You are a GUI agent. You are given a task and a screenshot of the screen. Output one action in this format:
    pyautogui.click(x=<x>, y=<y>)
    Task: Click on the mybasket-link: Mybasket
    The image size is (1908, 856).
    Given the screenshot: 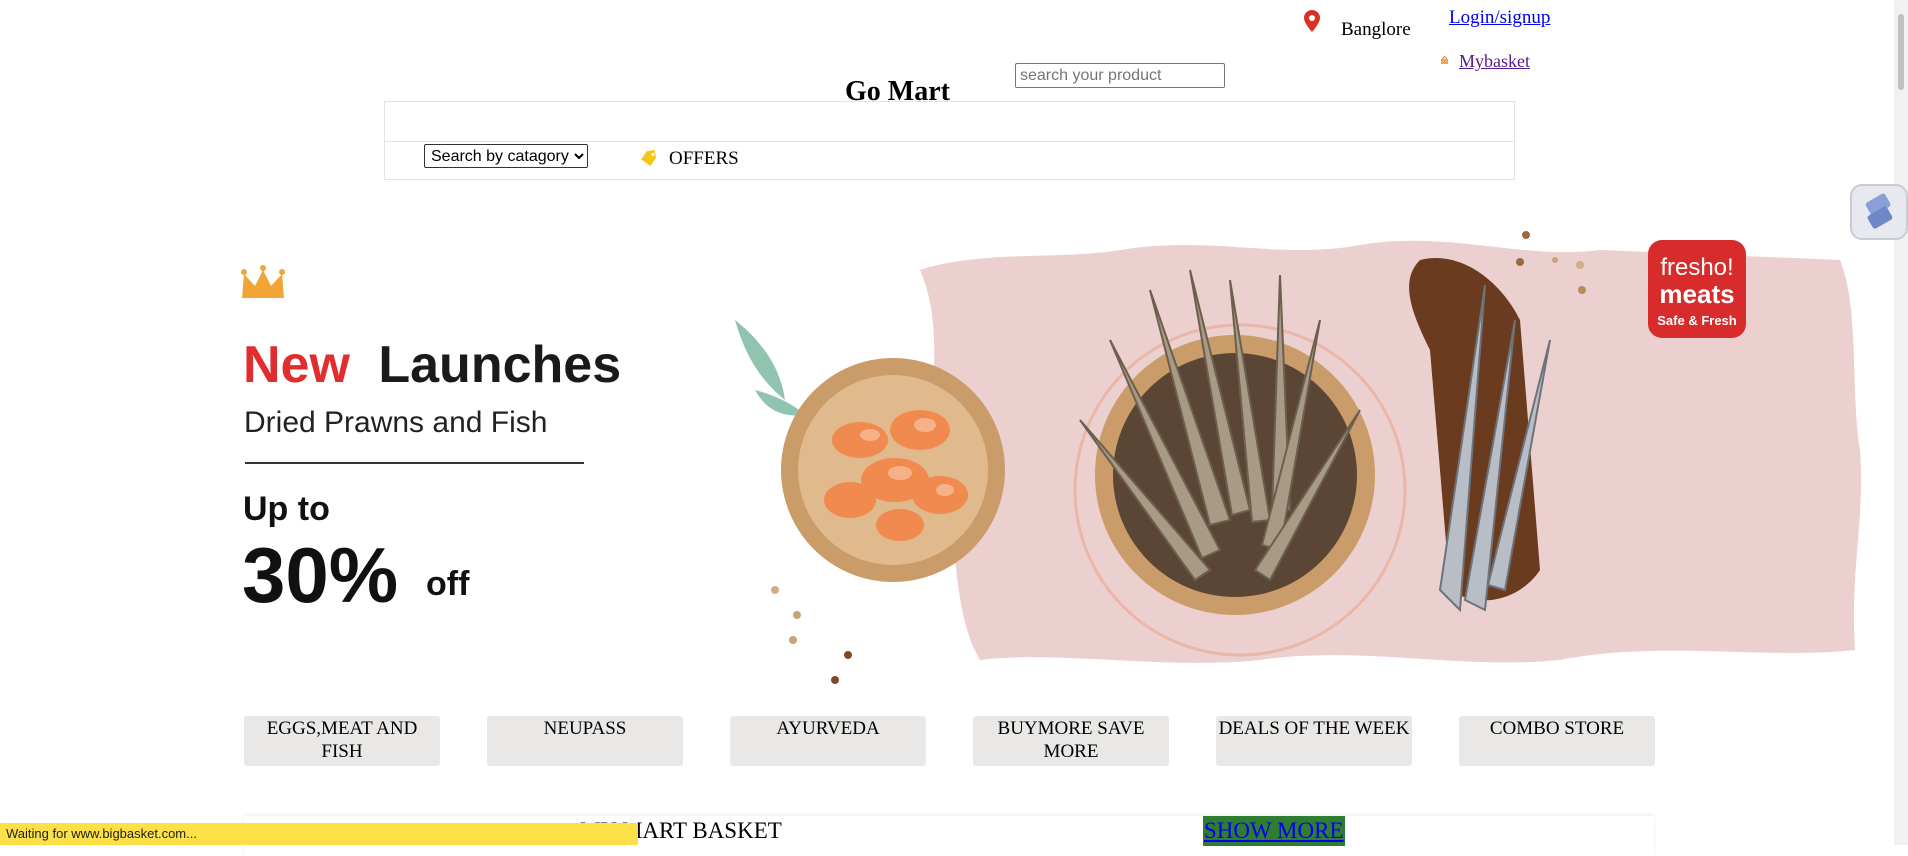 What is the action you would take?
    pyautogui.click(x=1494, y=61)
    